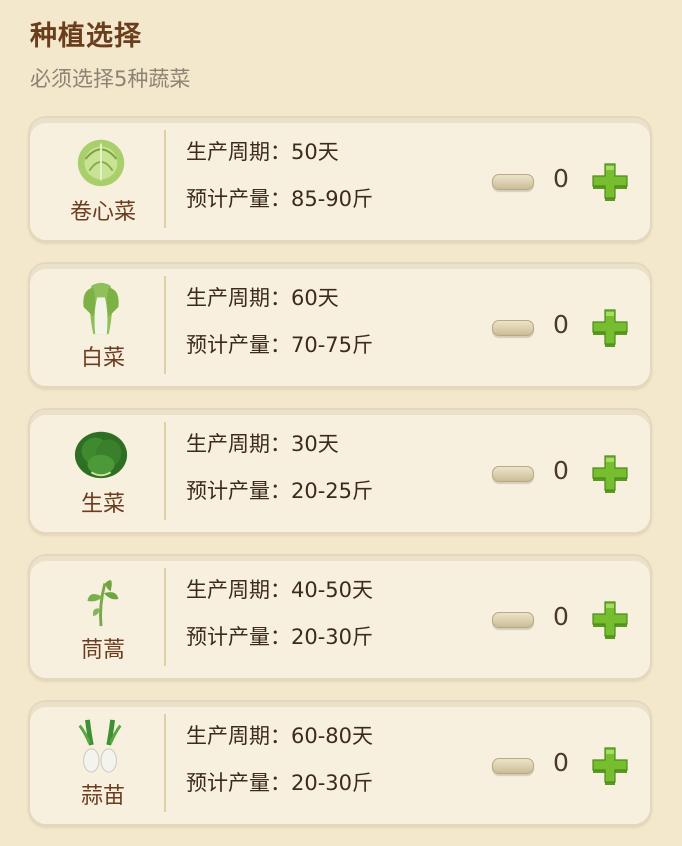 This screenshot has height=846, width=682. Describe the element at coordinates (101, 163) in the screenshot. I see `cabbage-icon` at that location.